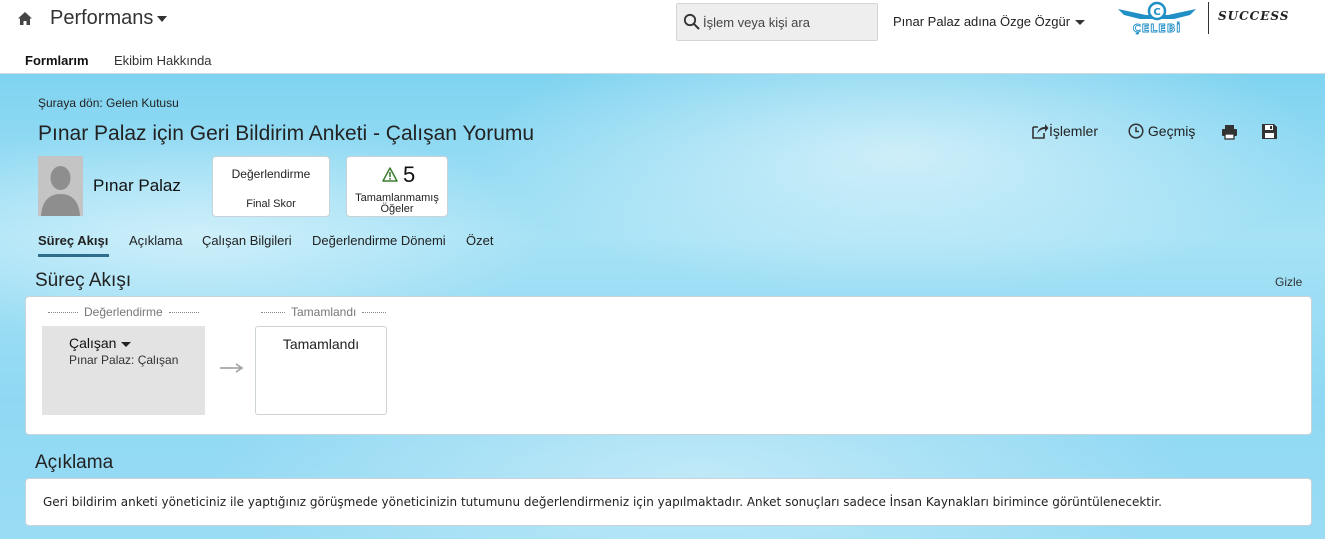 The width and height of the screenshot is (1325, 539). What do you see at coordinates (691, 21) in the screenshot?
I see `search-icon` at bounding box center [691, 21].